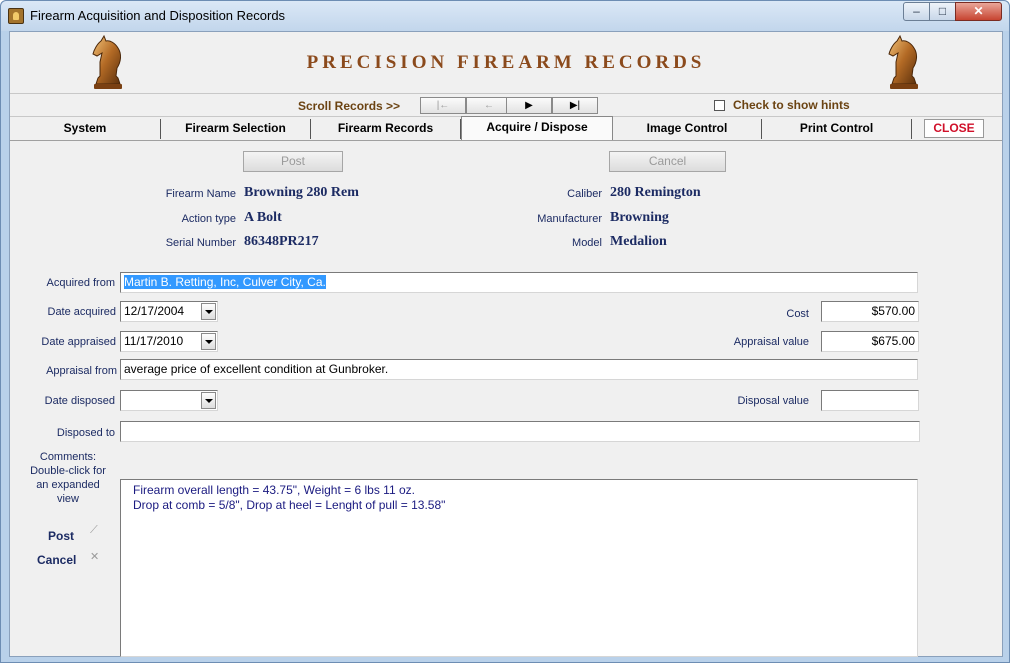 The width and height of the screenshot is (1010, 663). I want to click on post-button: Post, so click(293, 161).